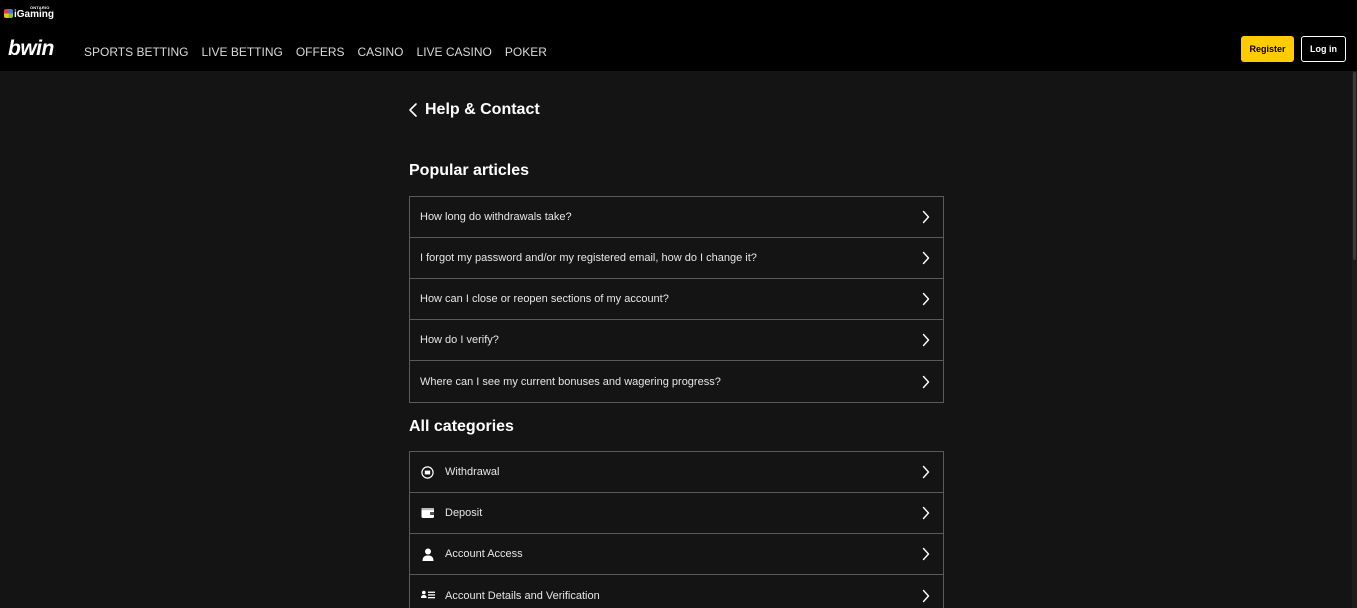 This screenshot has height=608, width=1357. Describe the element at coordinates (427, 472) in the screenshot. I see `withdrawal-icon` at that location.